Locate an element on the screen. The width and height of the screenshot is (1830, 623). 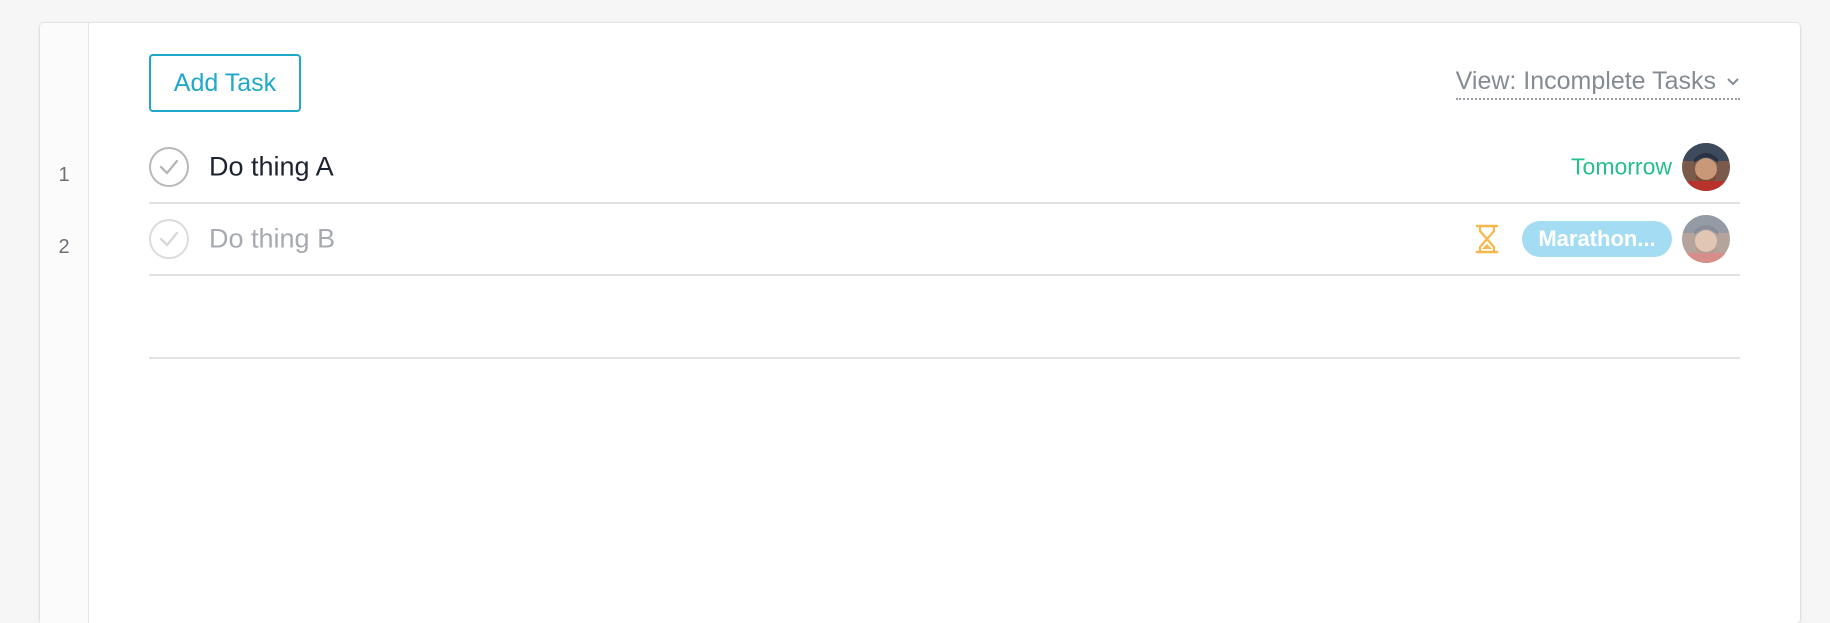
empty-task-row-divider is located at coordinates (944, 358).